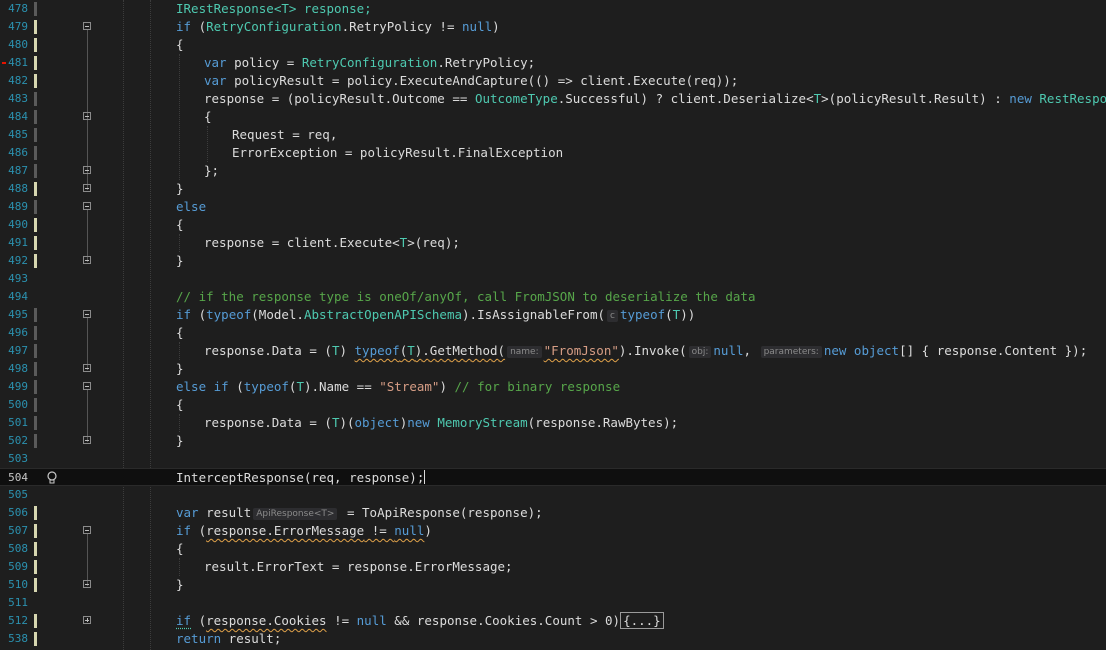 This screenshot has width=1106, height=650. I want to click on change-marker, so click(35, 531).